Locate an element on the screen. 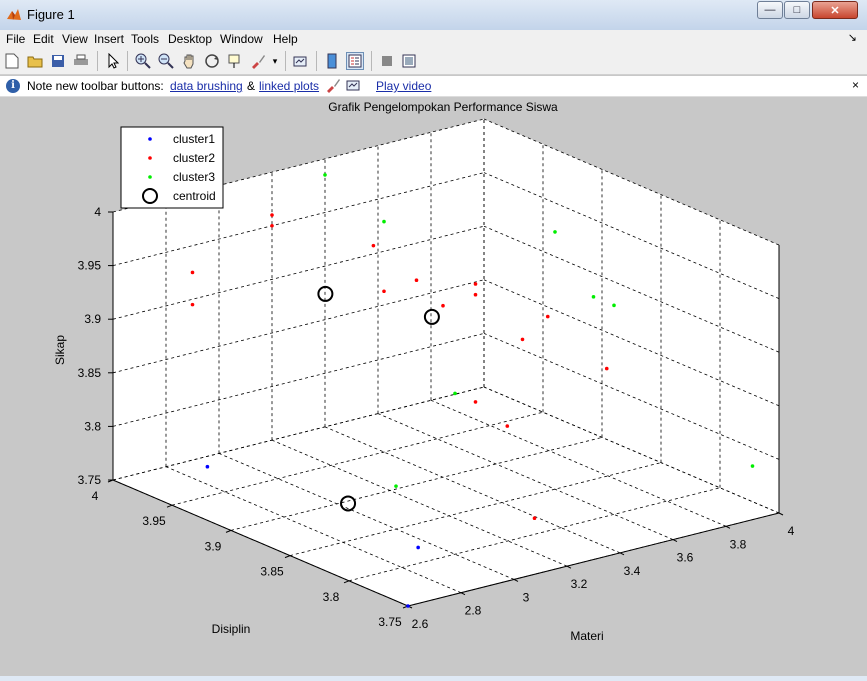  x-tick-label: 3.4 is located at coordinates (632, 571).